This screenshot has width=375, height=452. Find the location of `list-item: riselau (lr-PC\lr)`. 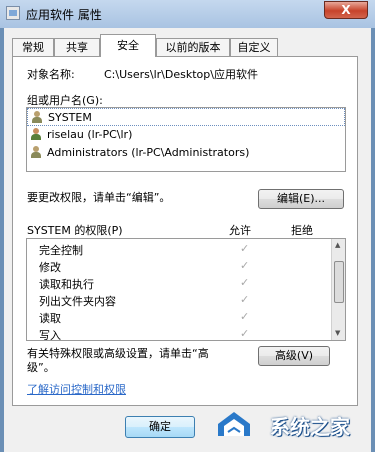

list-item: riselau (lr-PC\lr) is located at coordinates (186, 135).